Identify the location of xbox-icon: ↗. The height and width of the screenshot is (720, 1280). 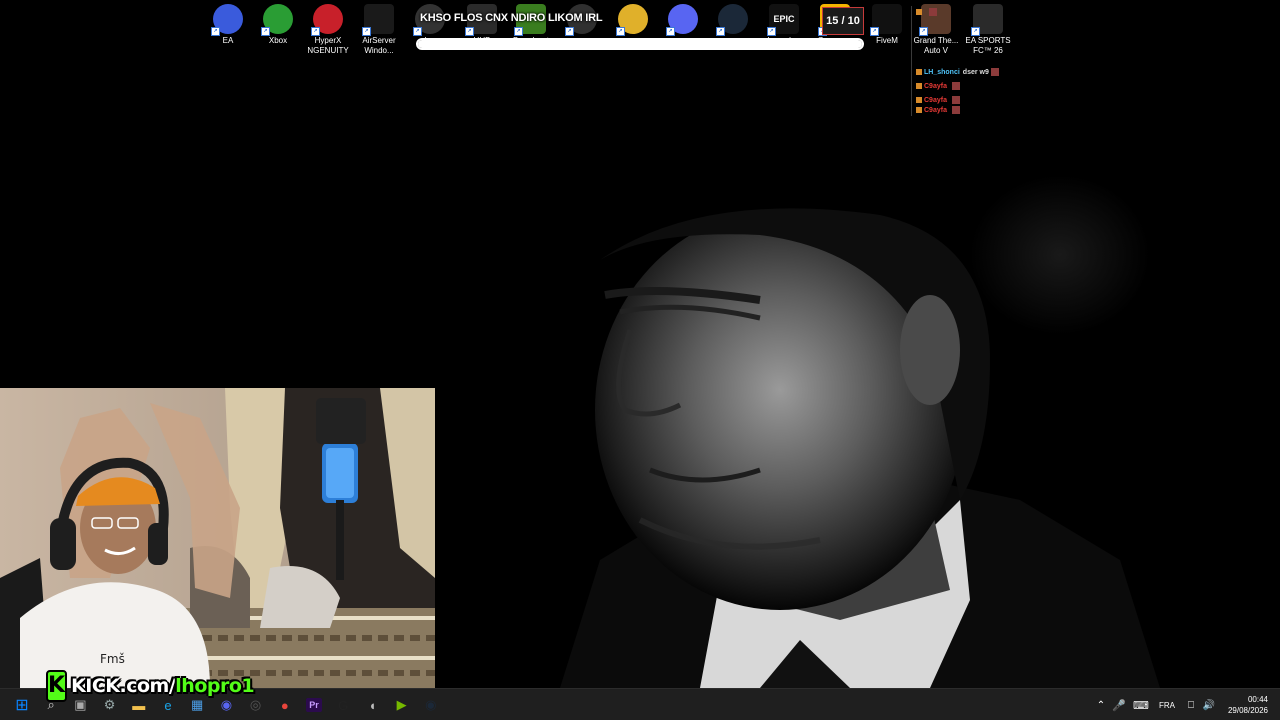
(277, 20).